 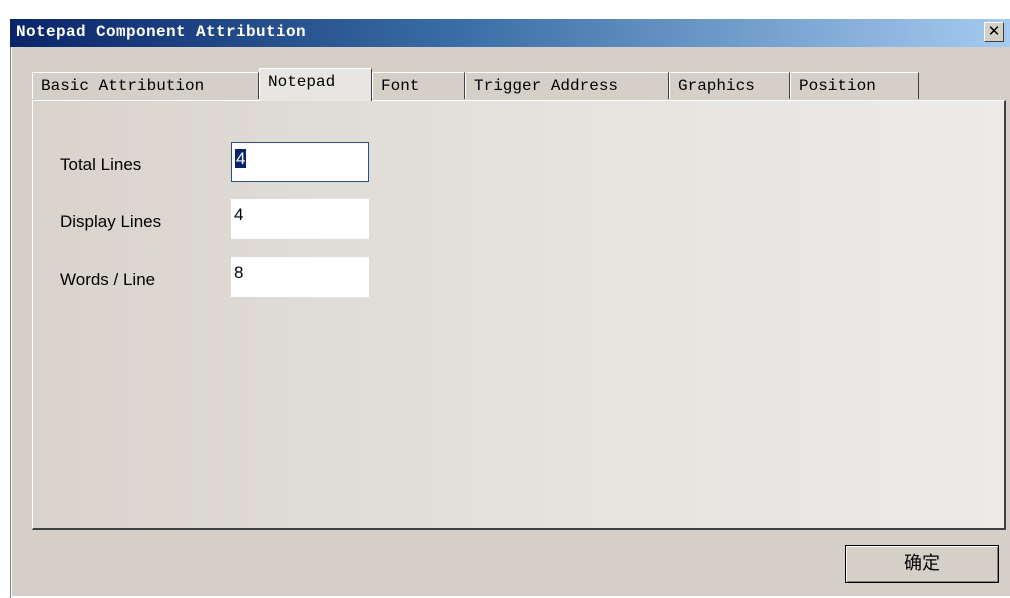 What do you see at coordinates (300, 219) in the screenshot?
I see `display-lines-input: 4` at bounding box center [300, 219].